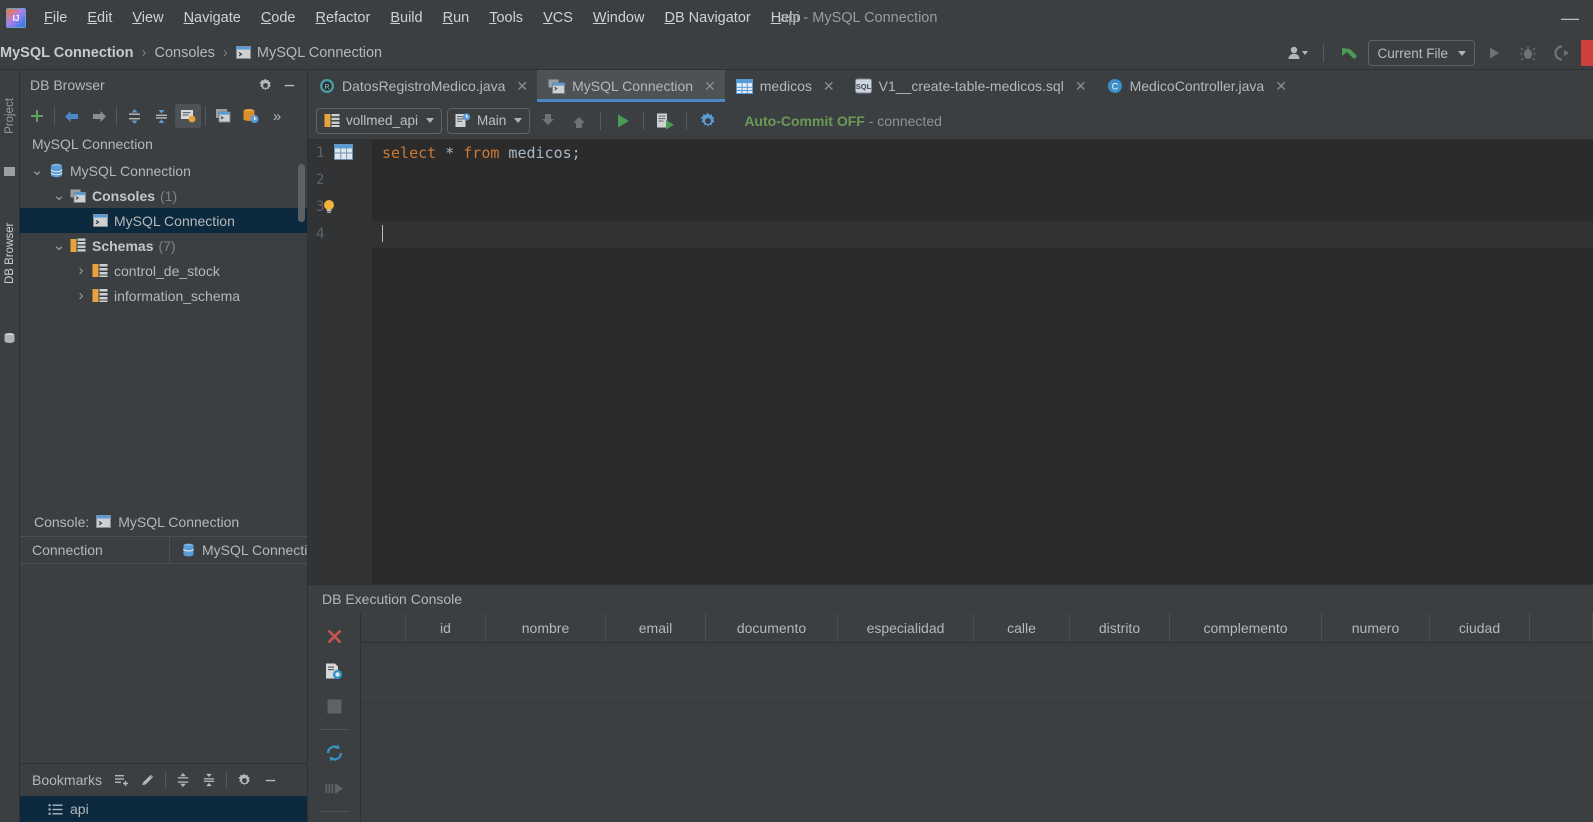 This screenshot has width=1593, height=822. What do you see at coordinates (619, 18) in the screenshot?
I see `menu-window: Window` at bounding box center [619, 18].